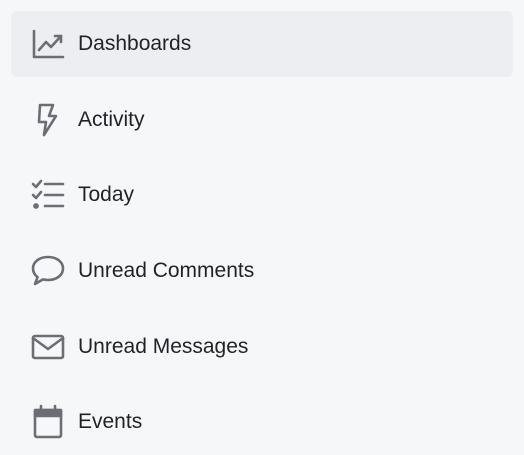  Describe the element at coordinates (48, 195) in the screenshot. I see `checklist-icon` at that location.